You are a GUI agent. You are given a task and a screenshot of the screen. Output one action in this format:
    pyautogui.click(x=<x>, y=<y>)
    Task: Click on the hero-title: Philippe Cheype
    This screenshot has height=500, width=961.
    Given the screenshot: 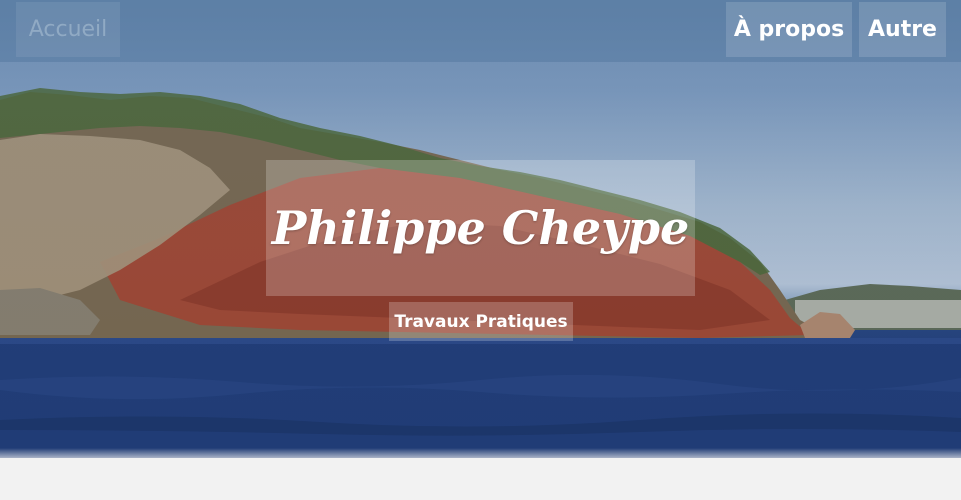 What is the action you would take?
    pyautogui.click(x=480, y=228)
    